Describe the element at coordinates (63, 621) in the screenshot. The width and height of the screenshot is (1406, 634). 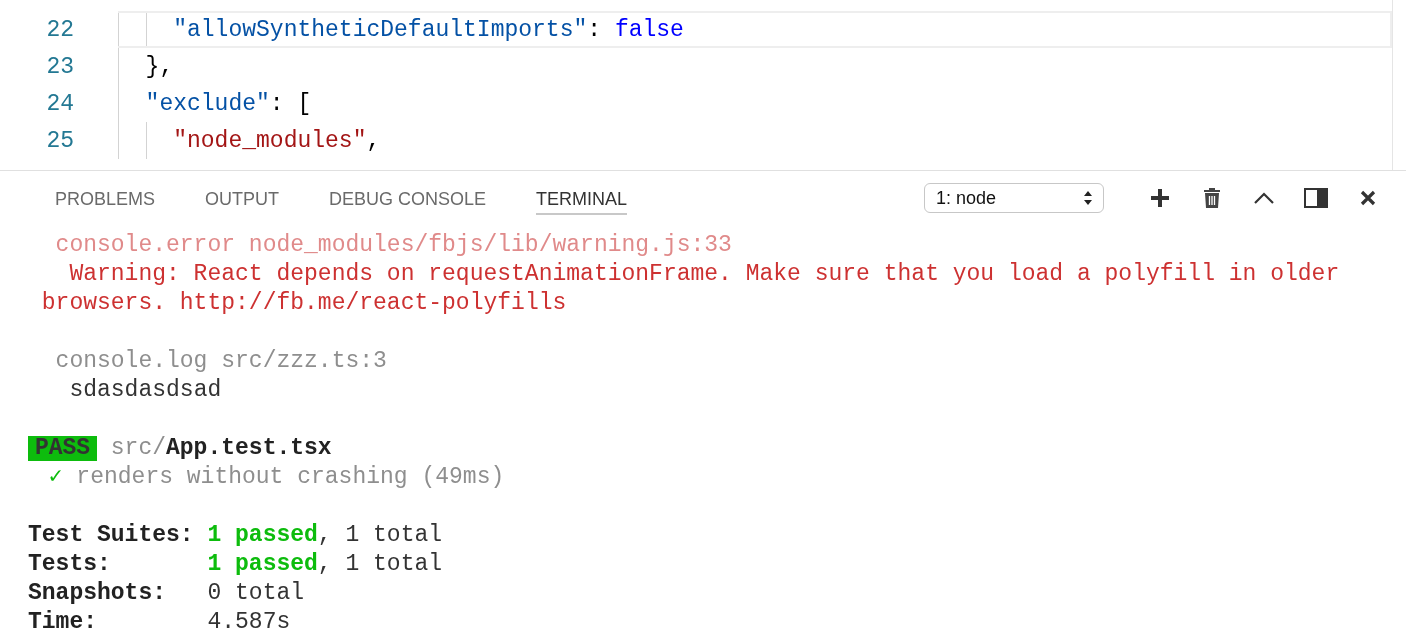
I see `summary-label: Time:` at that location.